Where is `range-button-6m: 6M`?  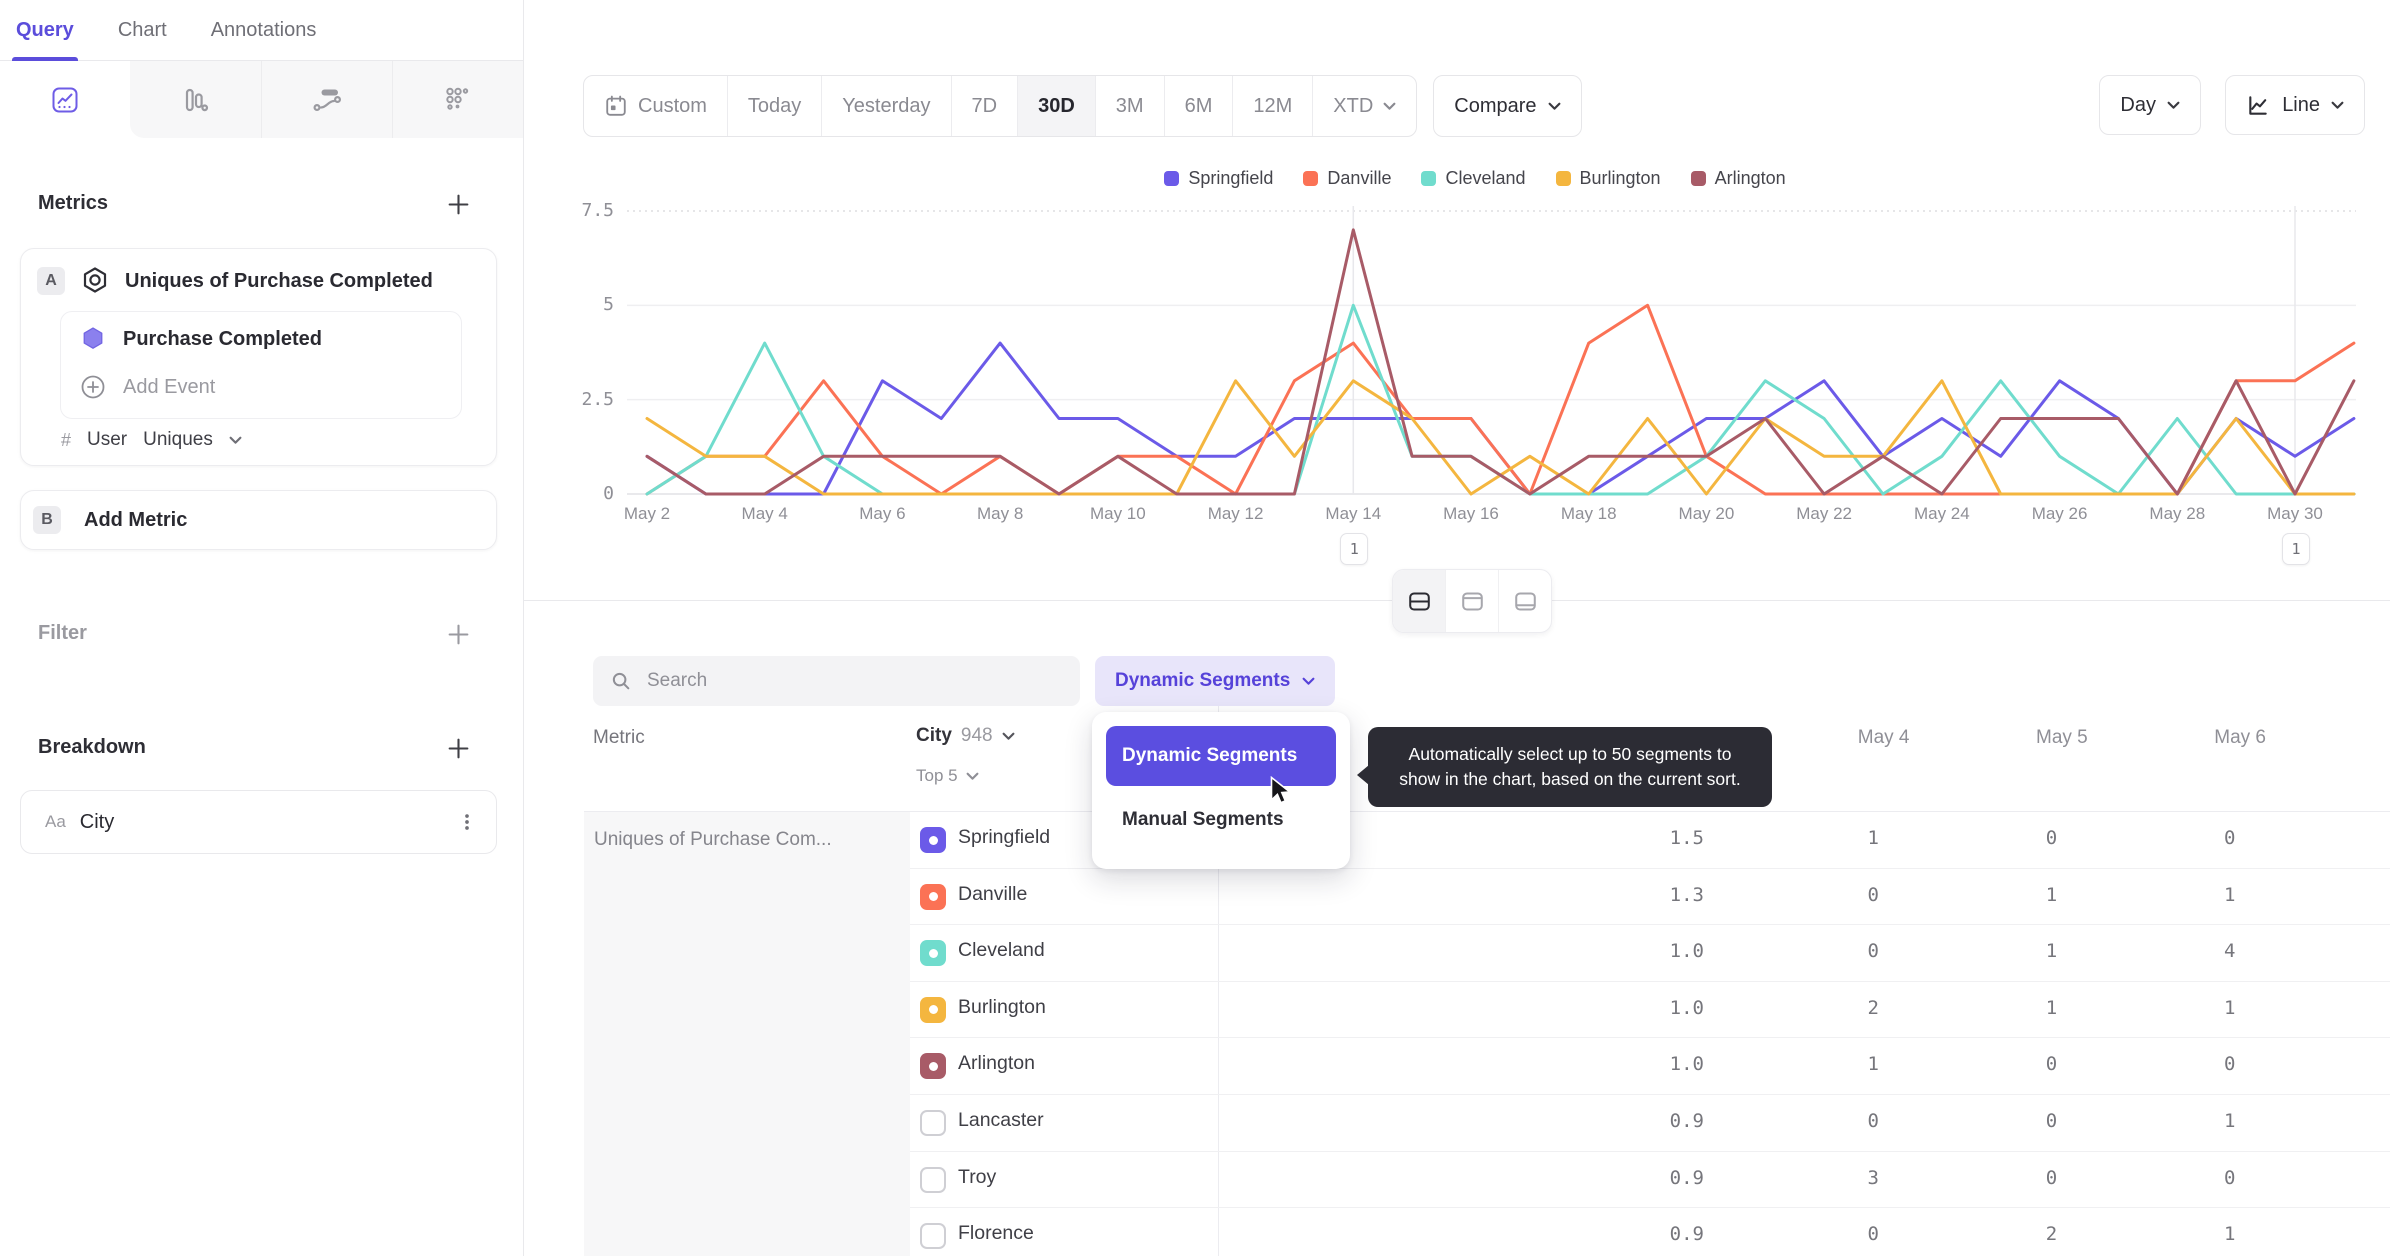
range-button-6m: 6M is located at coordinates (1198, 106).